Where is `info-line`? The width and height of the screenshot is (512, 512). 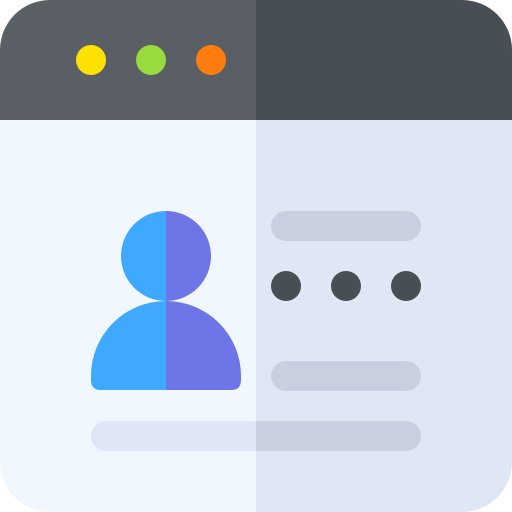 info-line is located at coordinates (346, 376).